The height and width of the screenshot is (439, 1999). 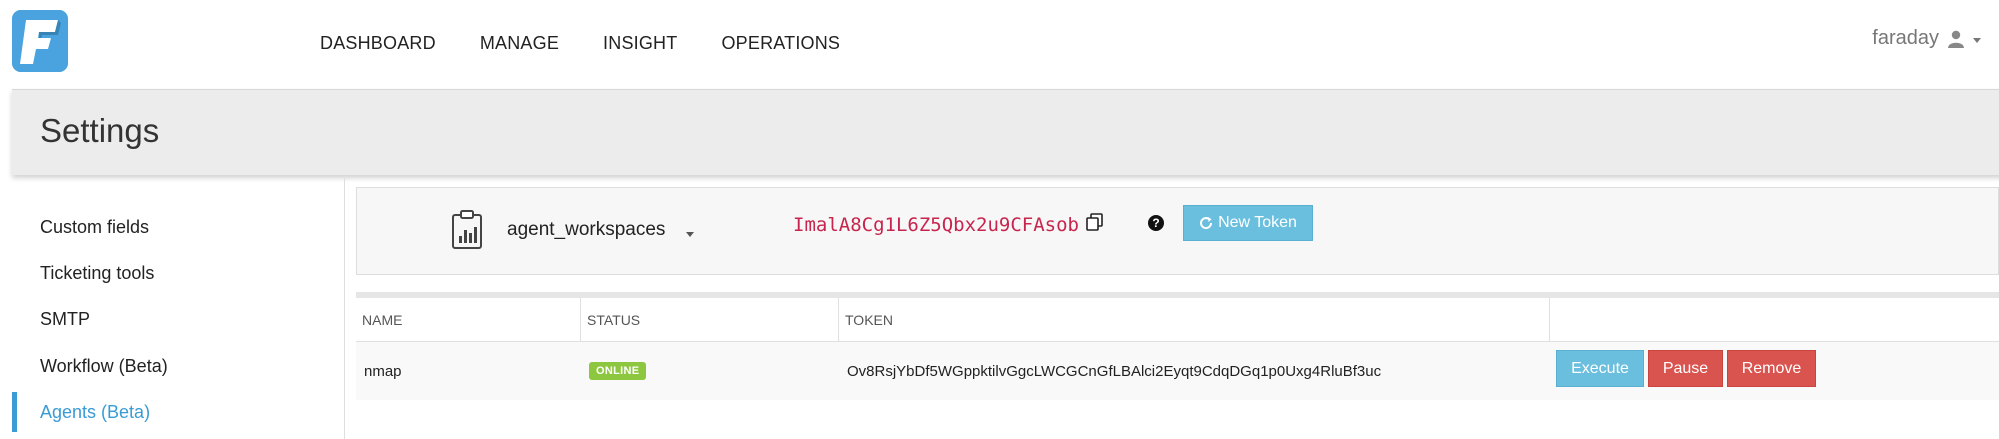 What do you see at coordinates (178, 273) in the screenshot?
I see `sidebar-item-ticketing-tools: Ticketing tools` at bounding box center [178, 273].